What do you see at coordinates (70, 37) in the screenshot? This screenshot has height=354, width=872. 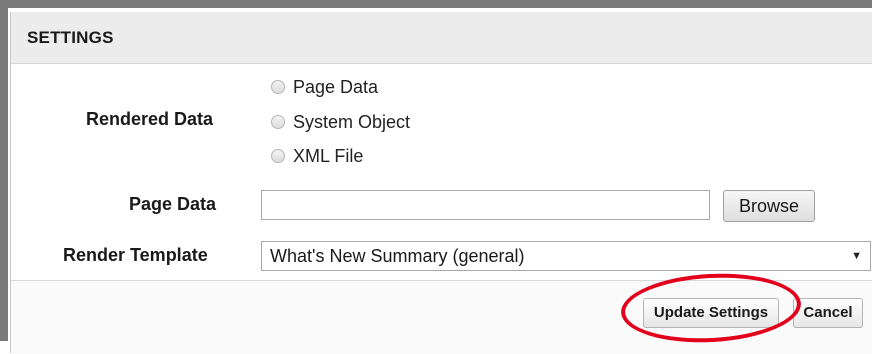 I see `settings-title: SETTINGS` at bounding box center [70, 37].